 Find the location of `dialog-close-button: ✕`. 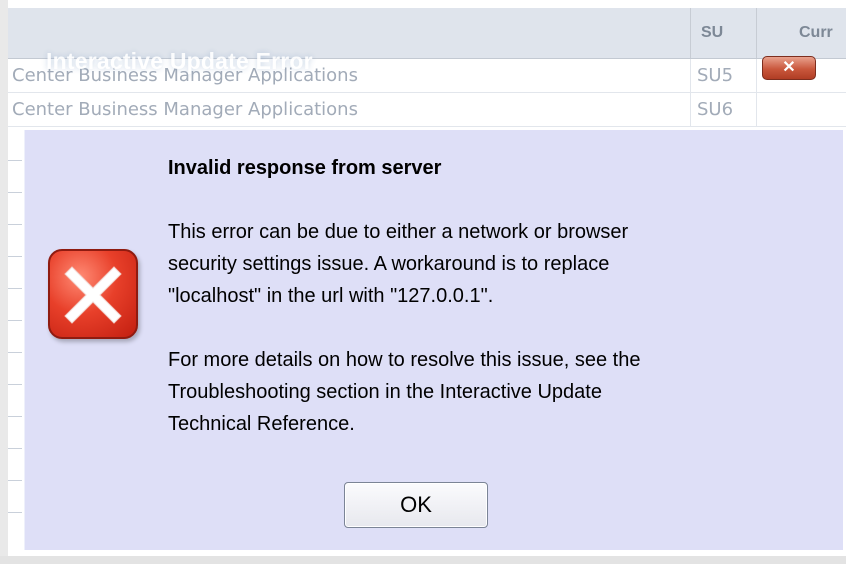

dialog-close-button: ✕ is located at coordinates (789, 68).